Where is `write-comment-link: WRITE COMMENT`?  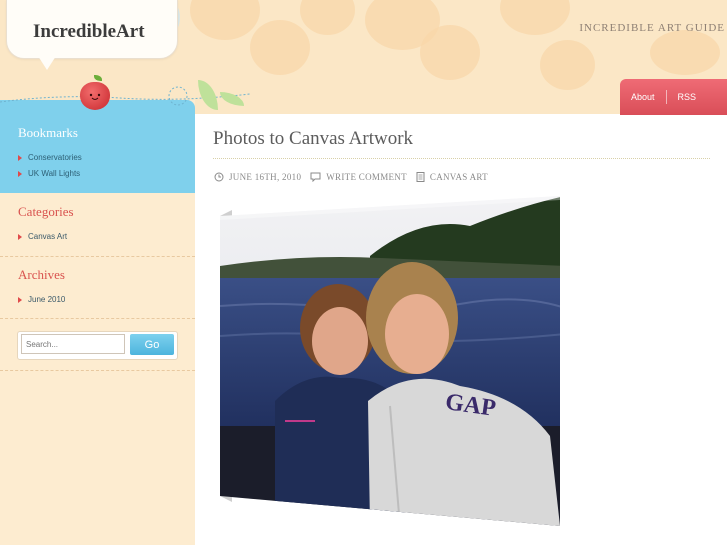 write-comment-link: WRITE COMMENT is located at coordinates (358, 177).